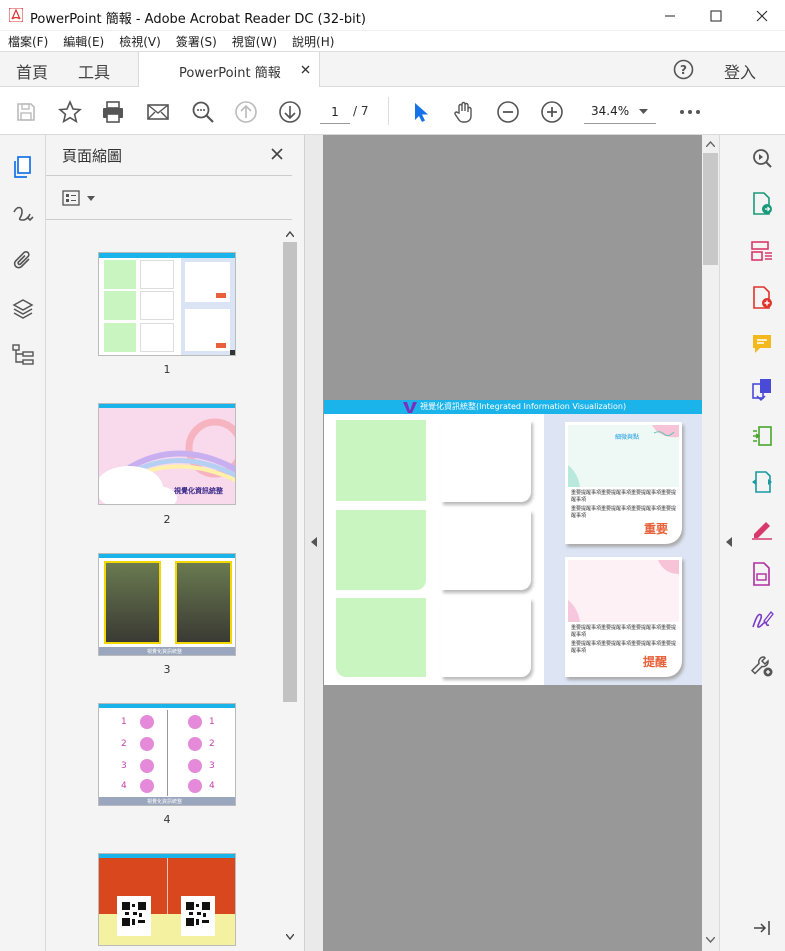  Describe the element at coordinates (762, 529) in the screenshot. I see `tool-fill-sign` at that location.